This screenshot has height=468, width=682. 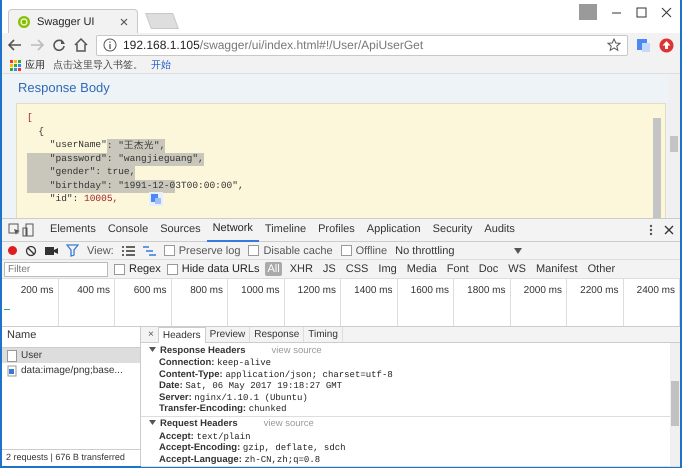 What do you see at coordinates (499, 230) in the screenshot?
I see `devtools-tab: Audits` at bounding box center [499, 230].